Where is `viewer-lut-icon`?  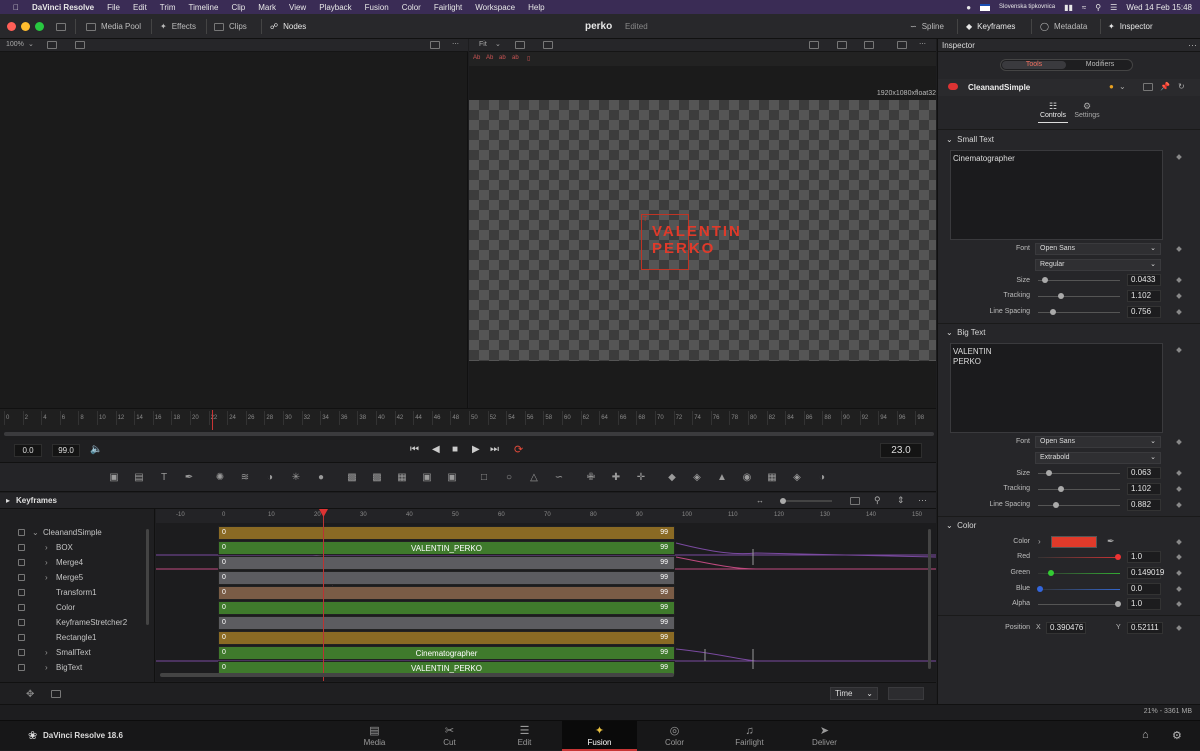 viewer-lut-icon is located at coordinates (80, 45).